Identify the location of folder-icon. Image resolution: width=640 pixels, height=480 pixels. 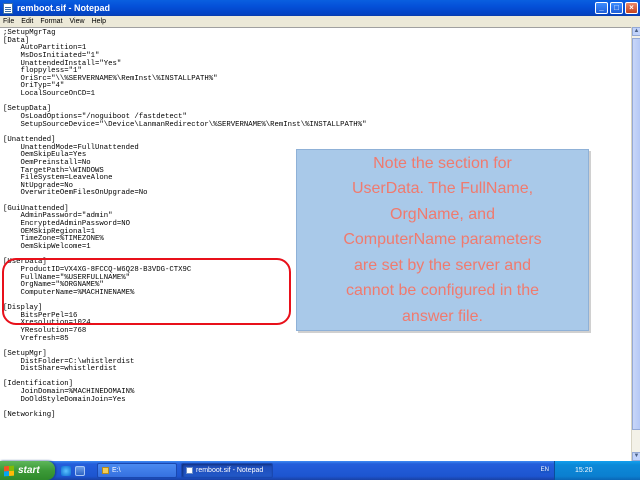
(105, 470).